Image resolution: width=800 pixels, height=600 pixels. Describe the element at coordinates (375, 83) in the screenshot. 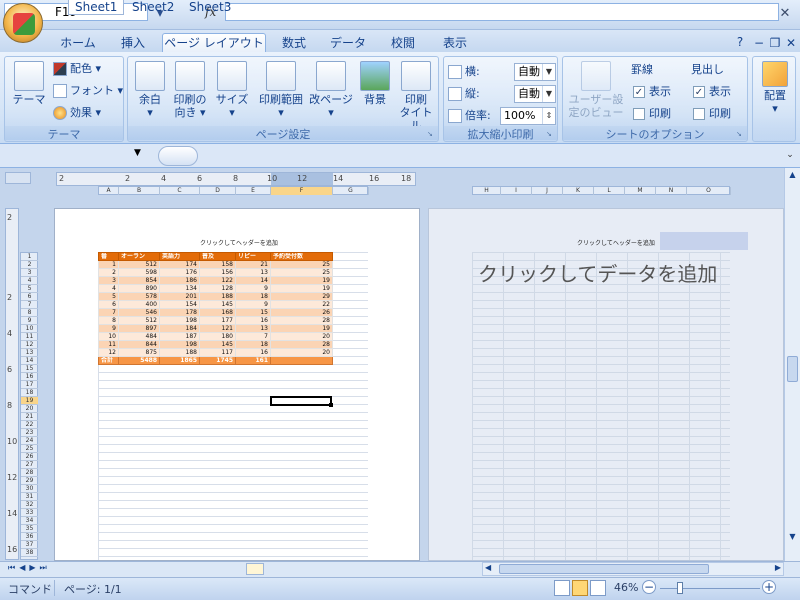

I see `background-button: 背景` at that location.